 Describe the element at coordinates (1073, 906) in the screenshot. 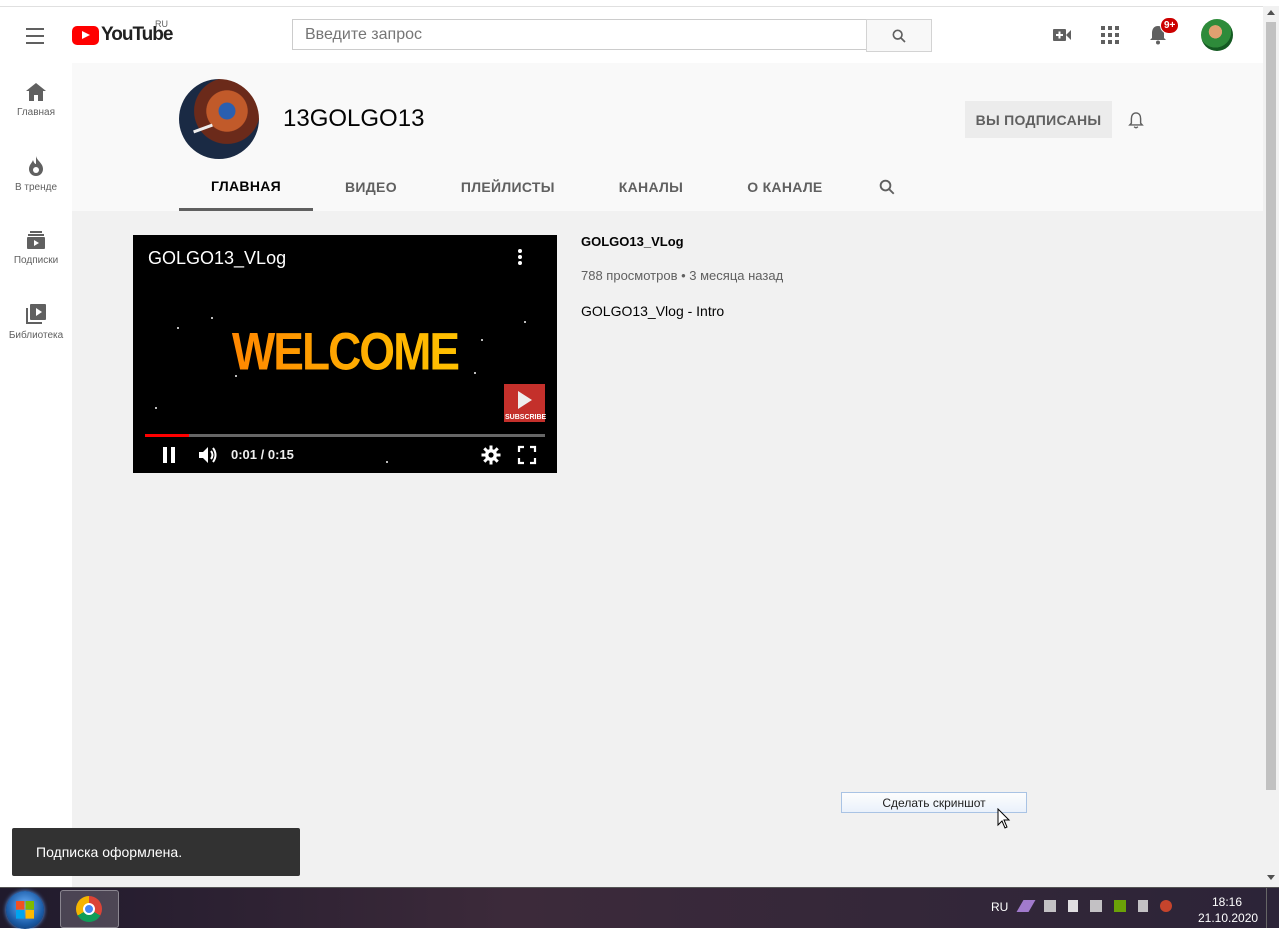

I see `action-center-flag-icon` at that location.